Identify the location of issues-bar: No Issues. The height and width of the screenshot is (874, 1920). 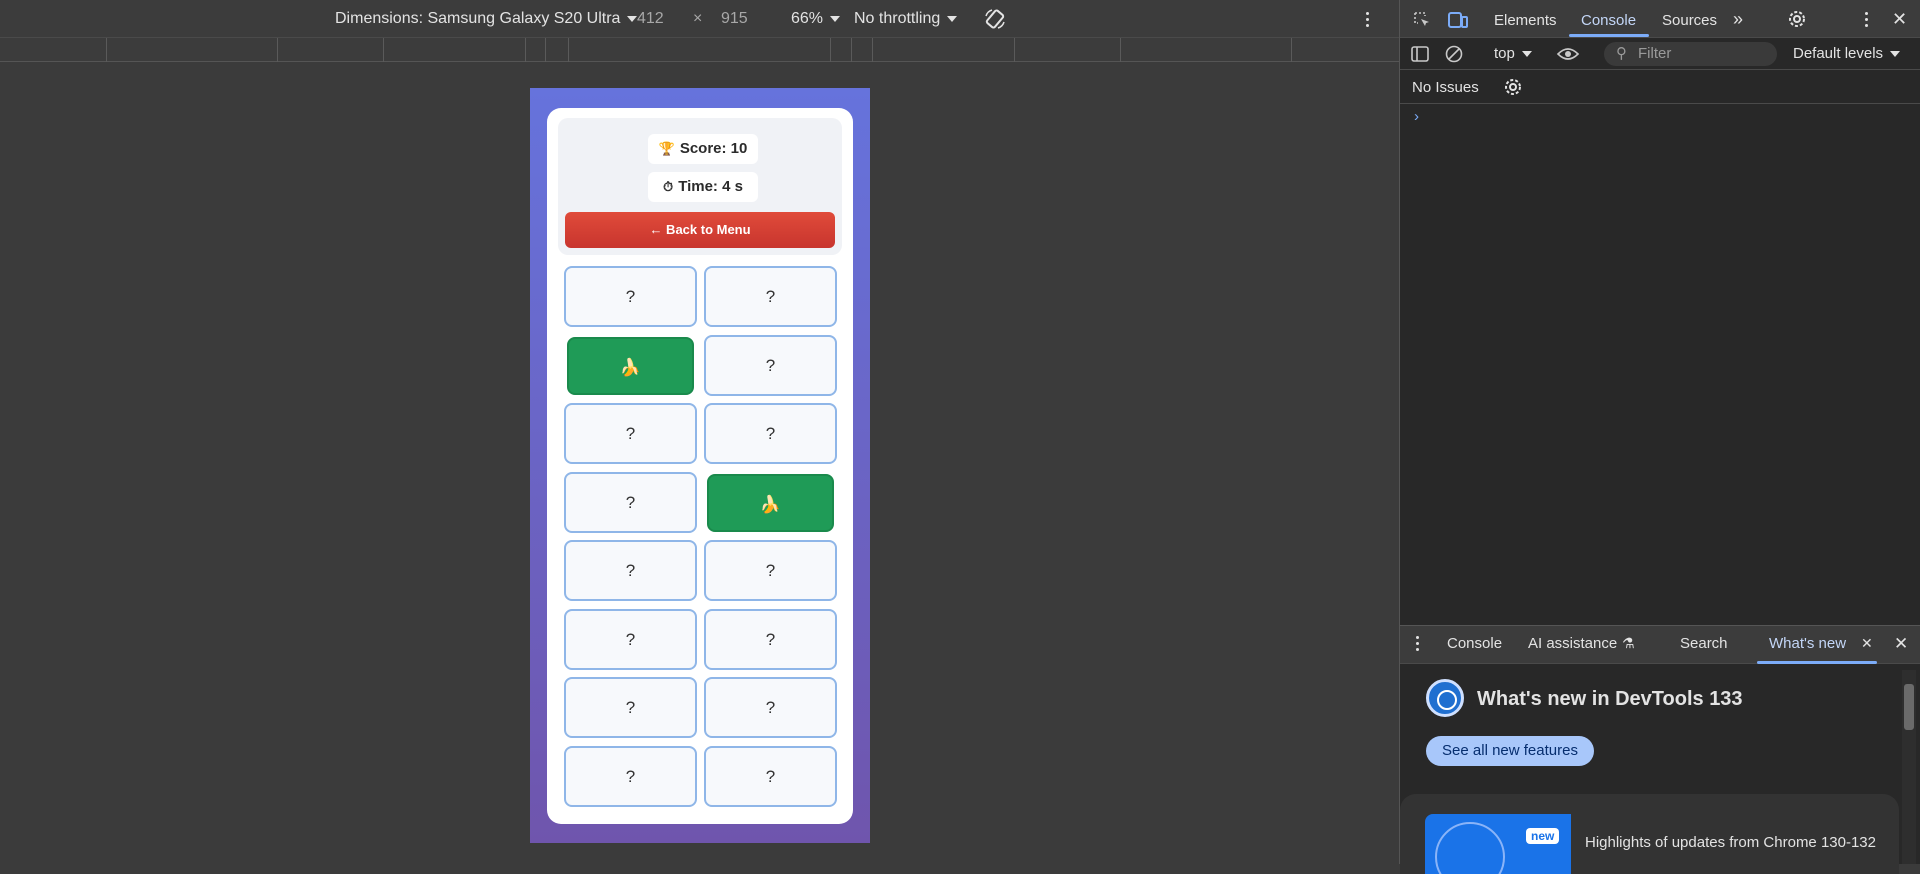
(1660, 87).